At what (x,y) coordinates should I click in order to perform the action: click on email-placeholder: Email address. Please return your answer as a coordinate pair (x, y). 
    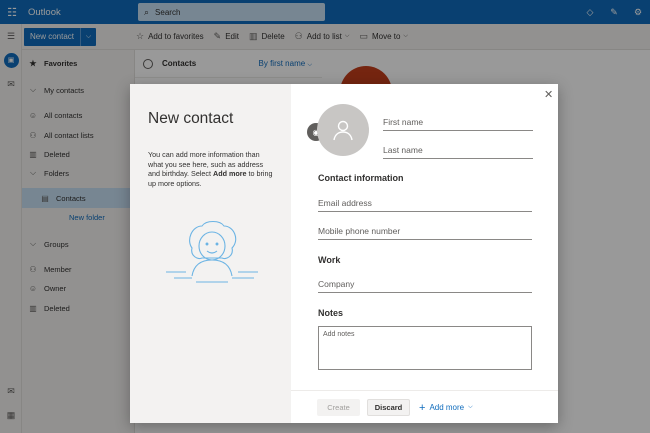
    Looking at the image, I should click on (345, 203).